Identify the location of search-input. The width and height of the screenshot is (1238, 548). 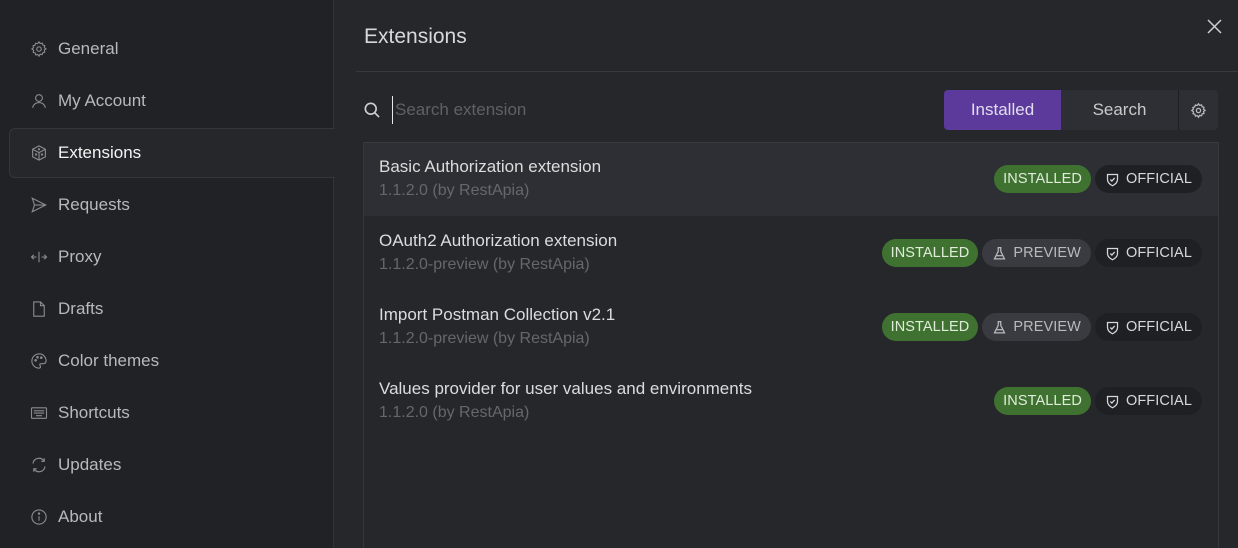
(622, 110).